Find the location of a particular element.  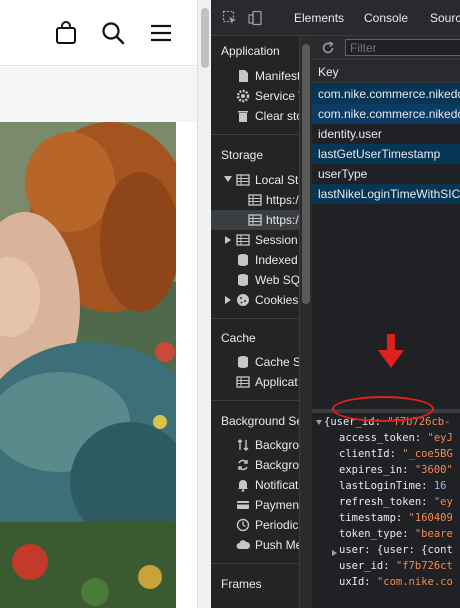

filter-input is located at coordinates (402, 47).